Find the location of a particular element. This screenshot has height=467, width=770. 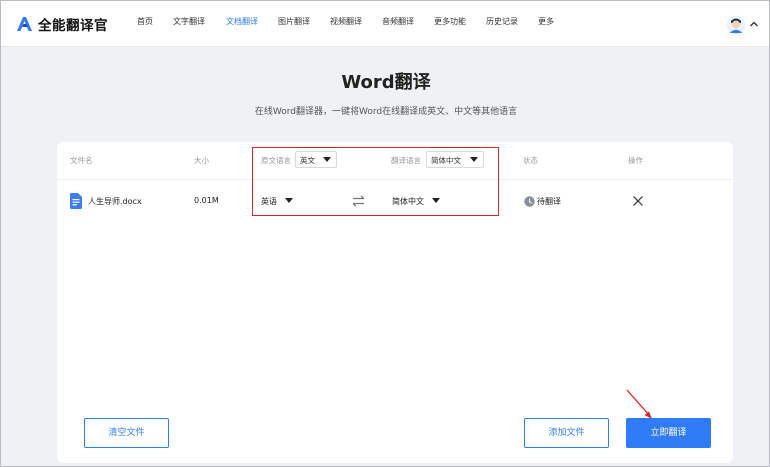

row-source-lang-select: 英语 is located at coordinates (281, 200).